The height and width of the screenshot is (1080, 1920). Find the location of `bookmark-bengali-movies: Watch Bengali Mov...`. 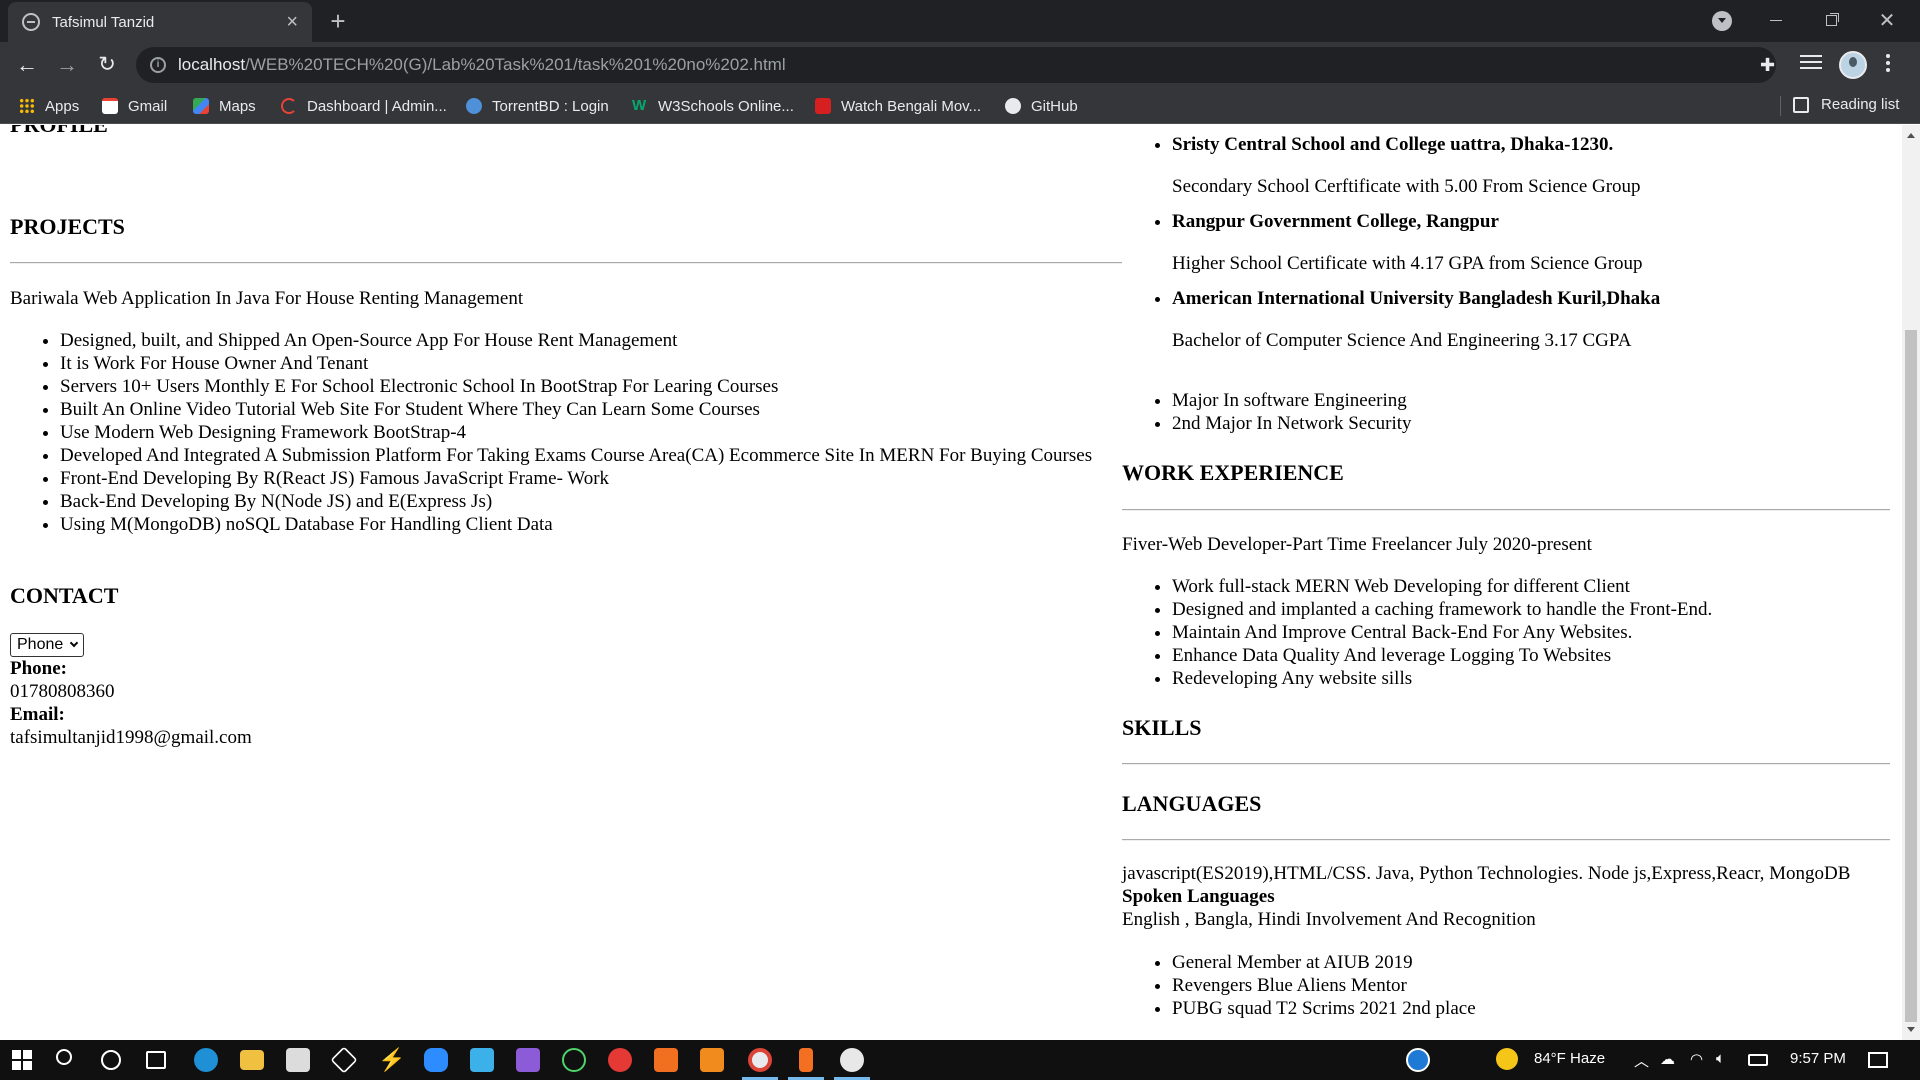

bookmark-bengali-movies: Watch Bengali Mov... is located at coordinates (898, 106).